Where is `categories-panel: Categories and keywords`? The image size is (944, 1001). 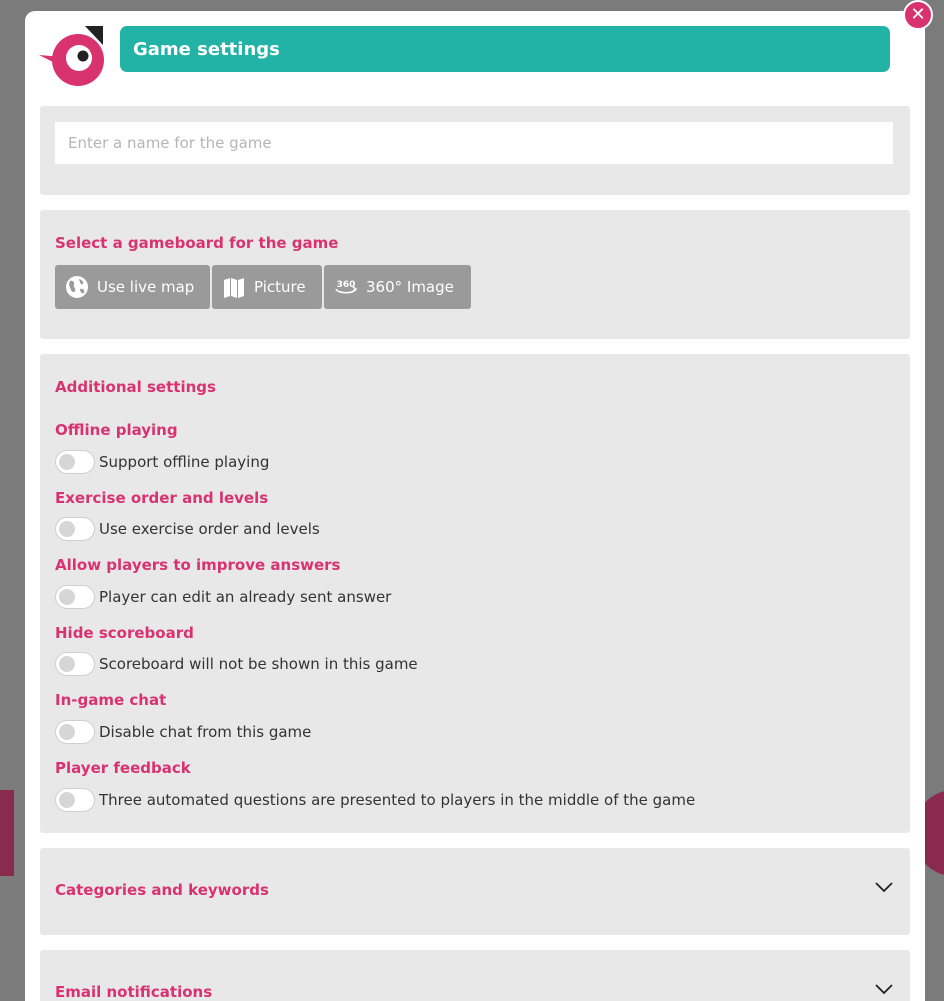 categories-panel: Categories and keywords is located at coordinates (475, 891).